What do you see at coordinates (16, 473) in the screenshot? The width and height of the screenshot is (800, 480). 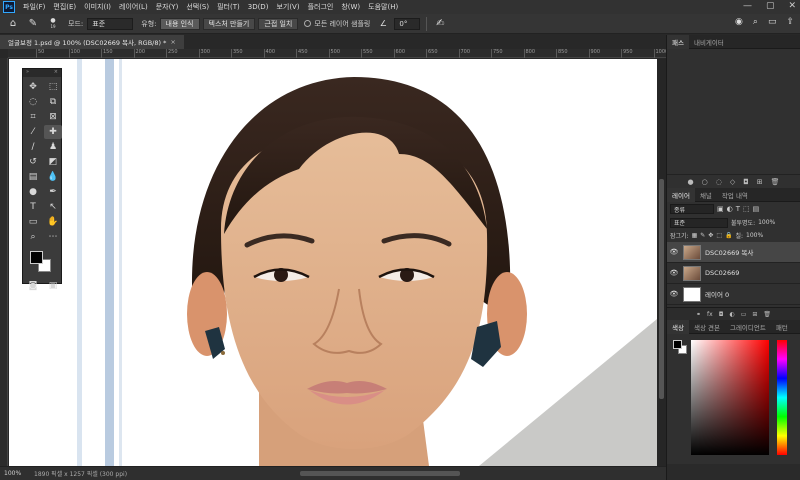 I see `zoom-level: 100%` at bounding box center [16, 473].